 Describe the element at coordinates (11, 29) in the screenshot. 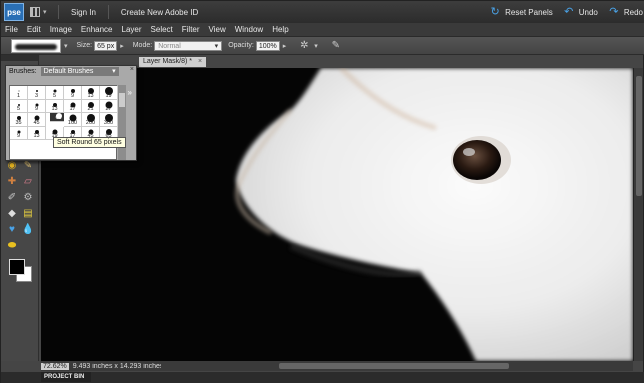

I see `menu-file: File` at that location.